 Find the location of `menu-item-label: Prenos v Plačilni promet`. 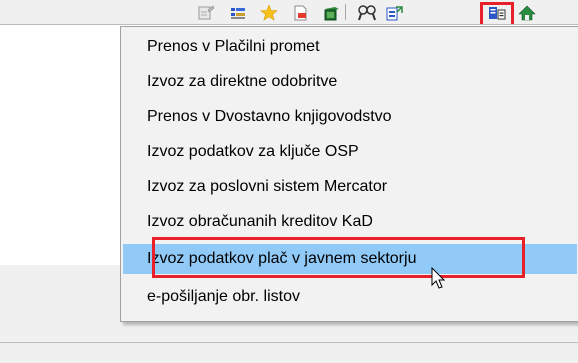

menu-item-label: Prenos v Plačilni promet is located at coordinates (233, 46).